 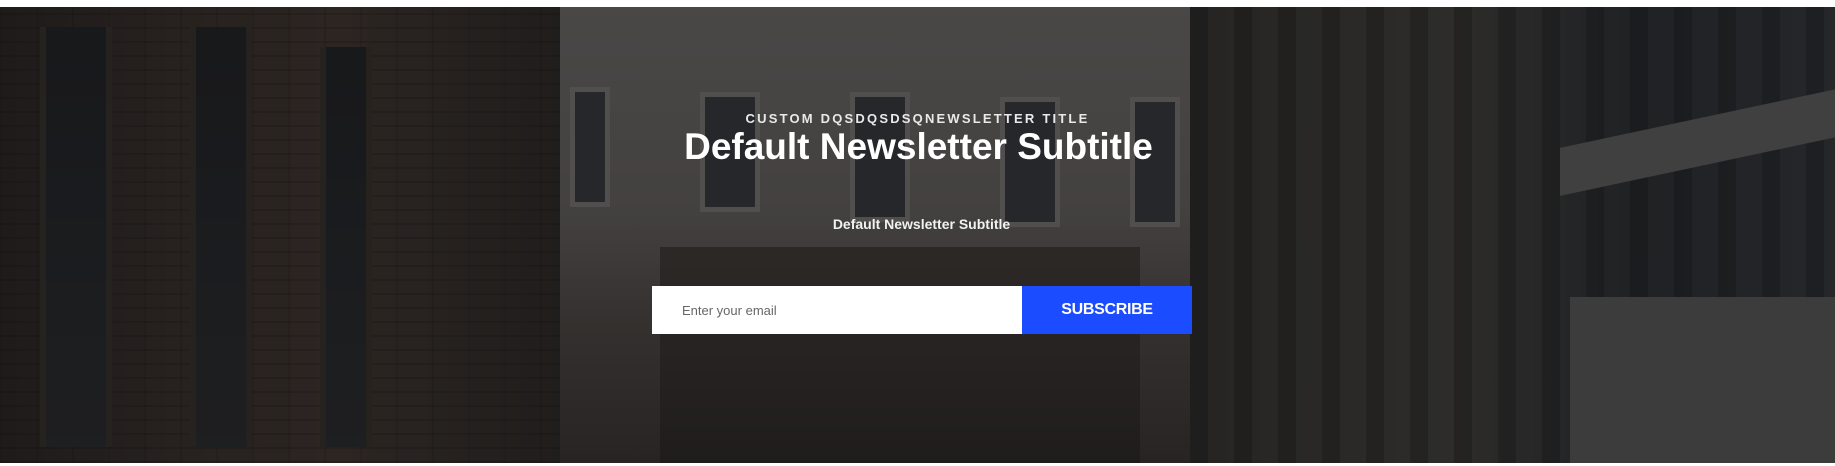 What do you see at coordinates (917, 118) in the screenshot?
I see `newsletter-eyebrow: CUSTOM DQSDQSDSQNEWSLETTER TITLE` at bounding box center [917, 118].